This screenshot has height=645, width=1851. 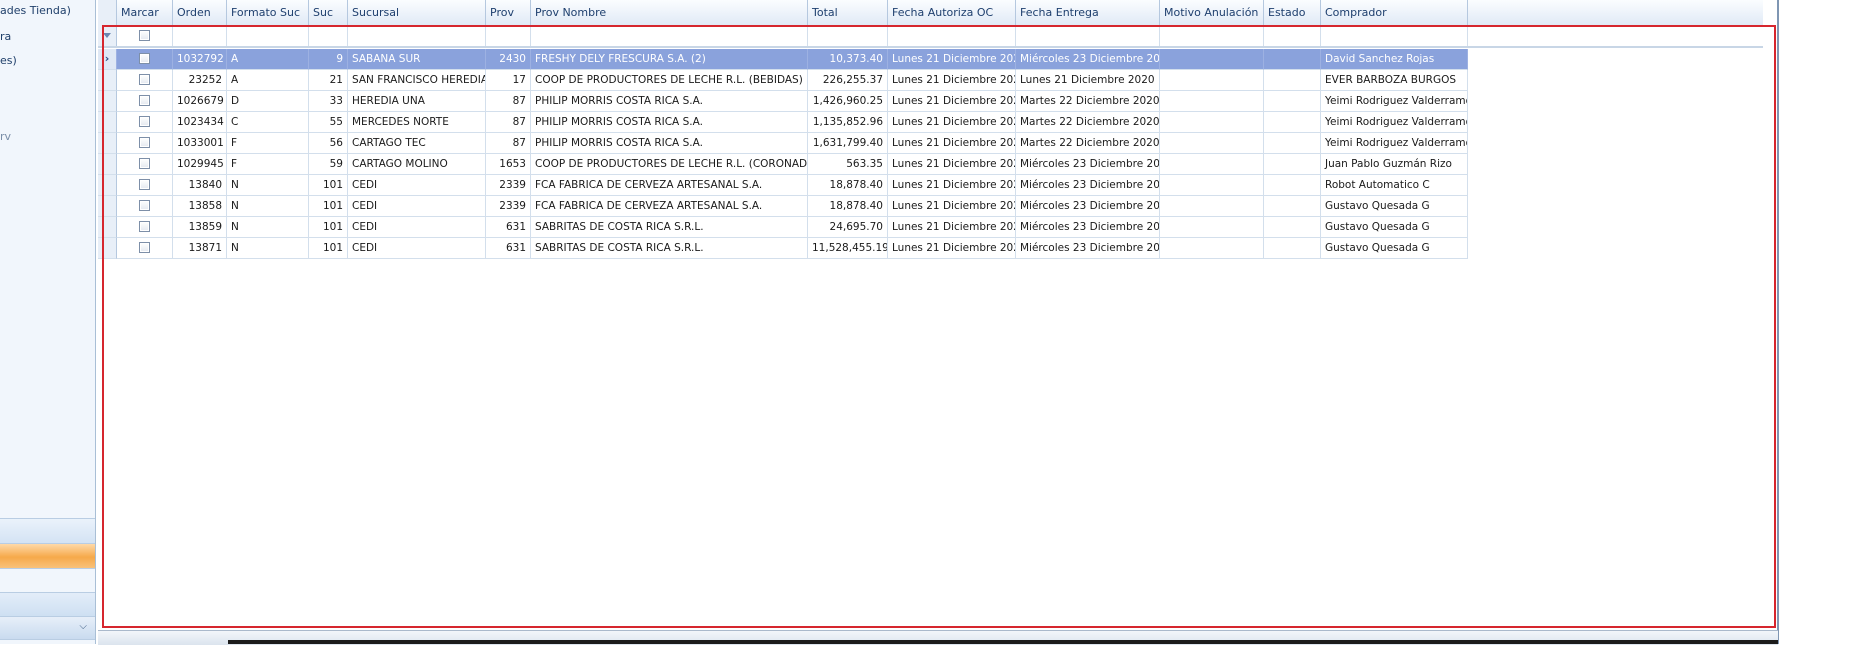 I want to click on cell-orden: 1026679, so click(x=200, y=101).